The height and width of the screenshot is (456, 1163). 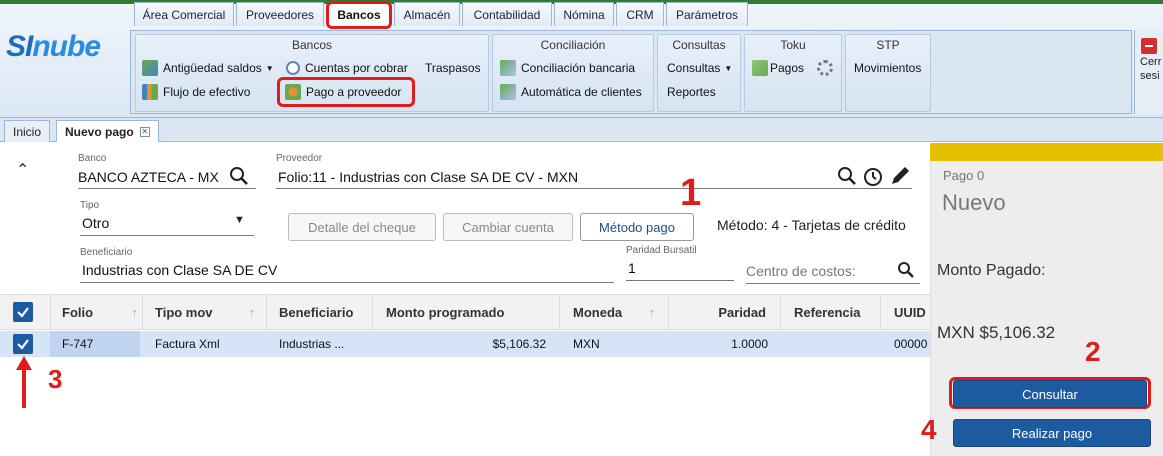 I want to click on traspasos-button: Traspasos, so click(x=453, y=68).